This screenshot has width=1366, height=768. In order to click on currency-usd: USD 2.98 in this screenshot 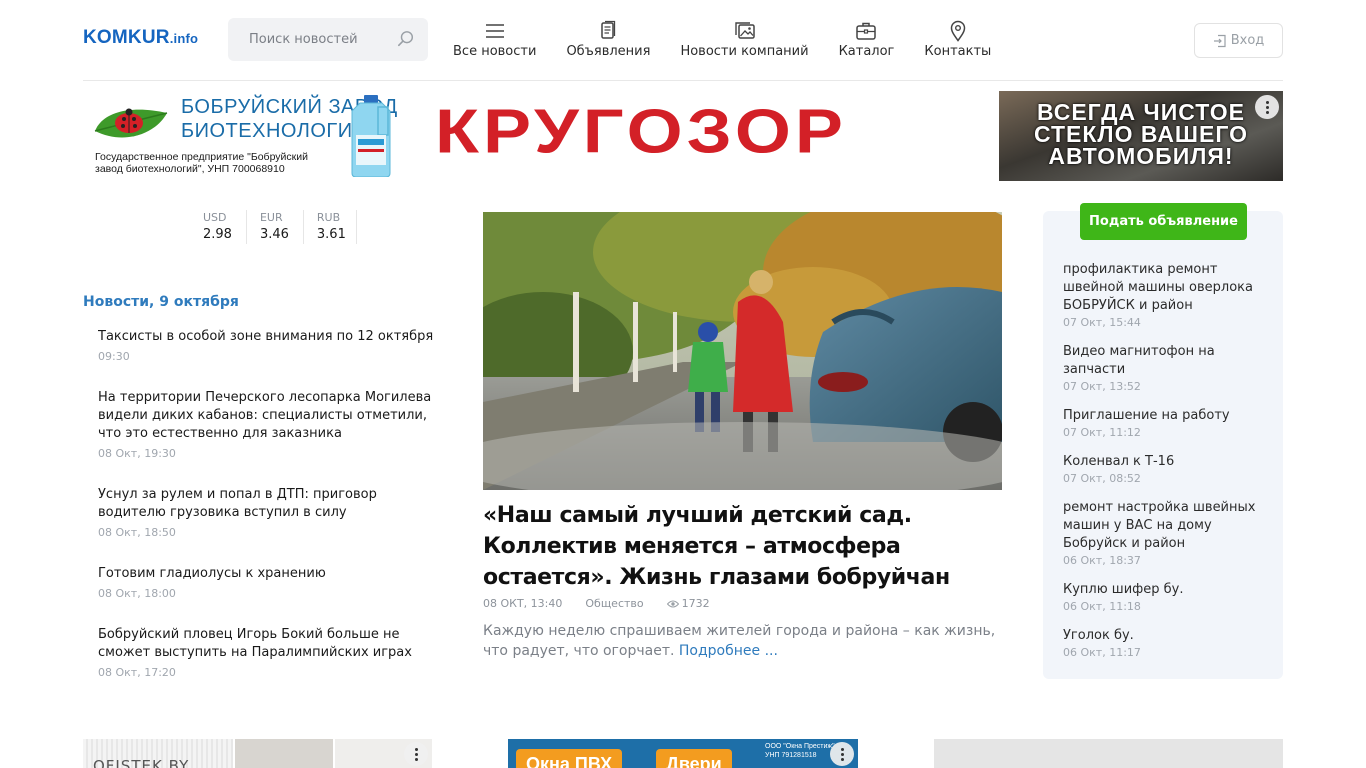, I will do `click(225, 227)`.